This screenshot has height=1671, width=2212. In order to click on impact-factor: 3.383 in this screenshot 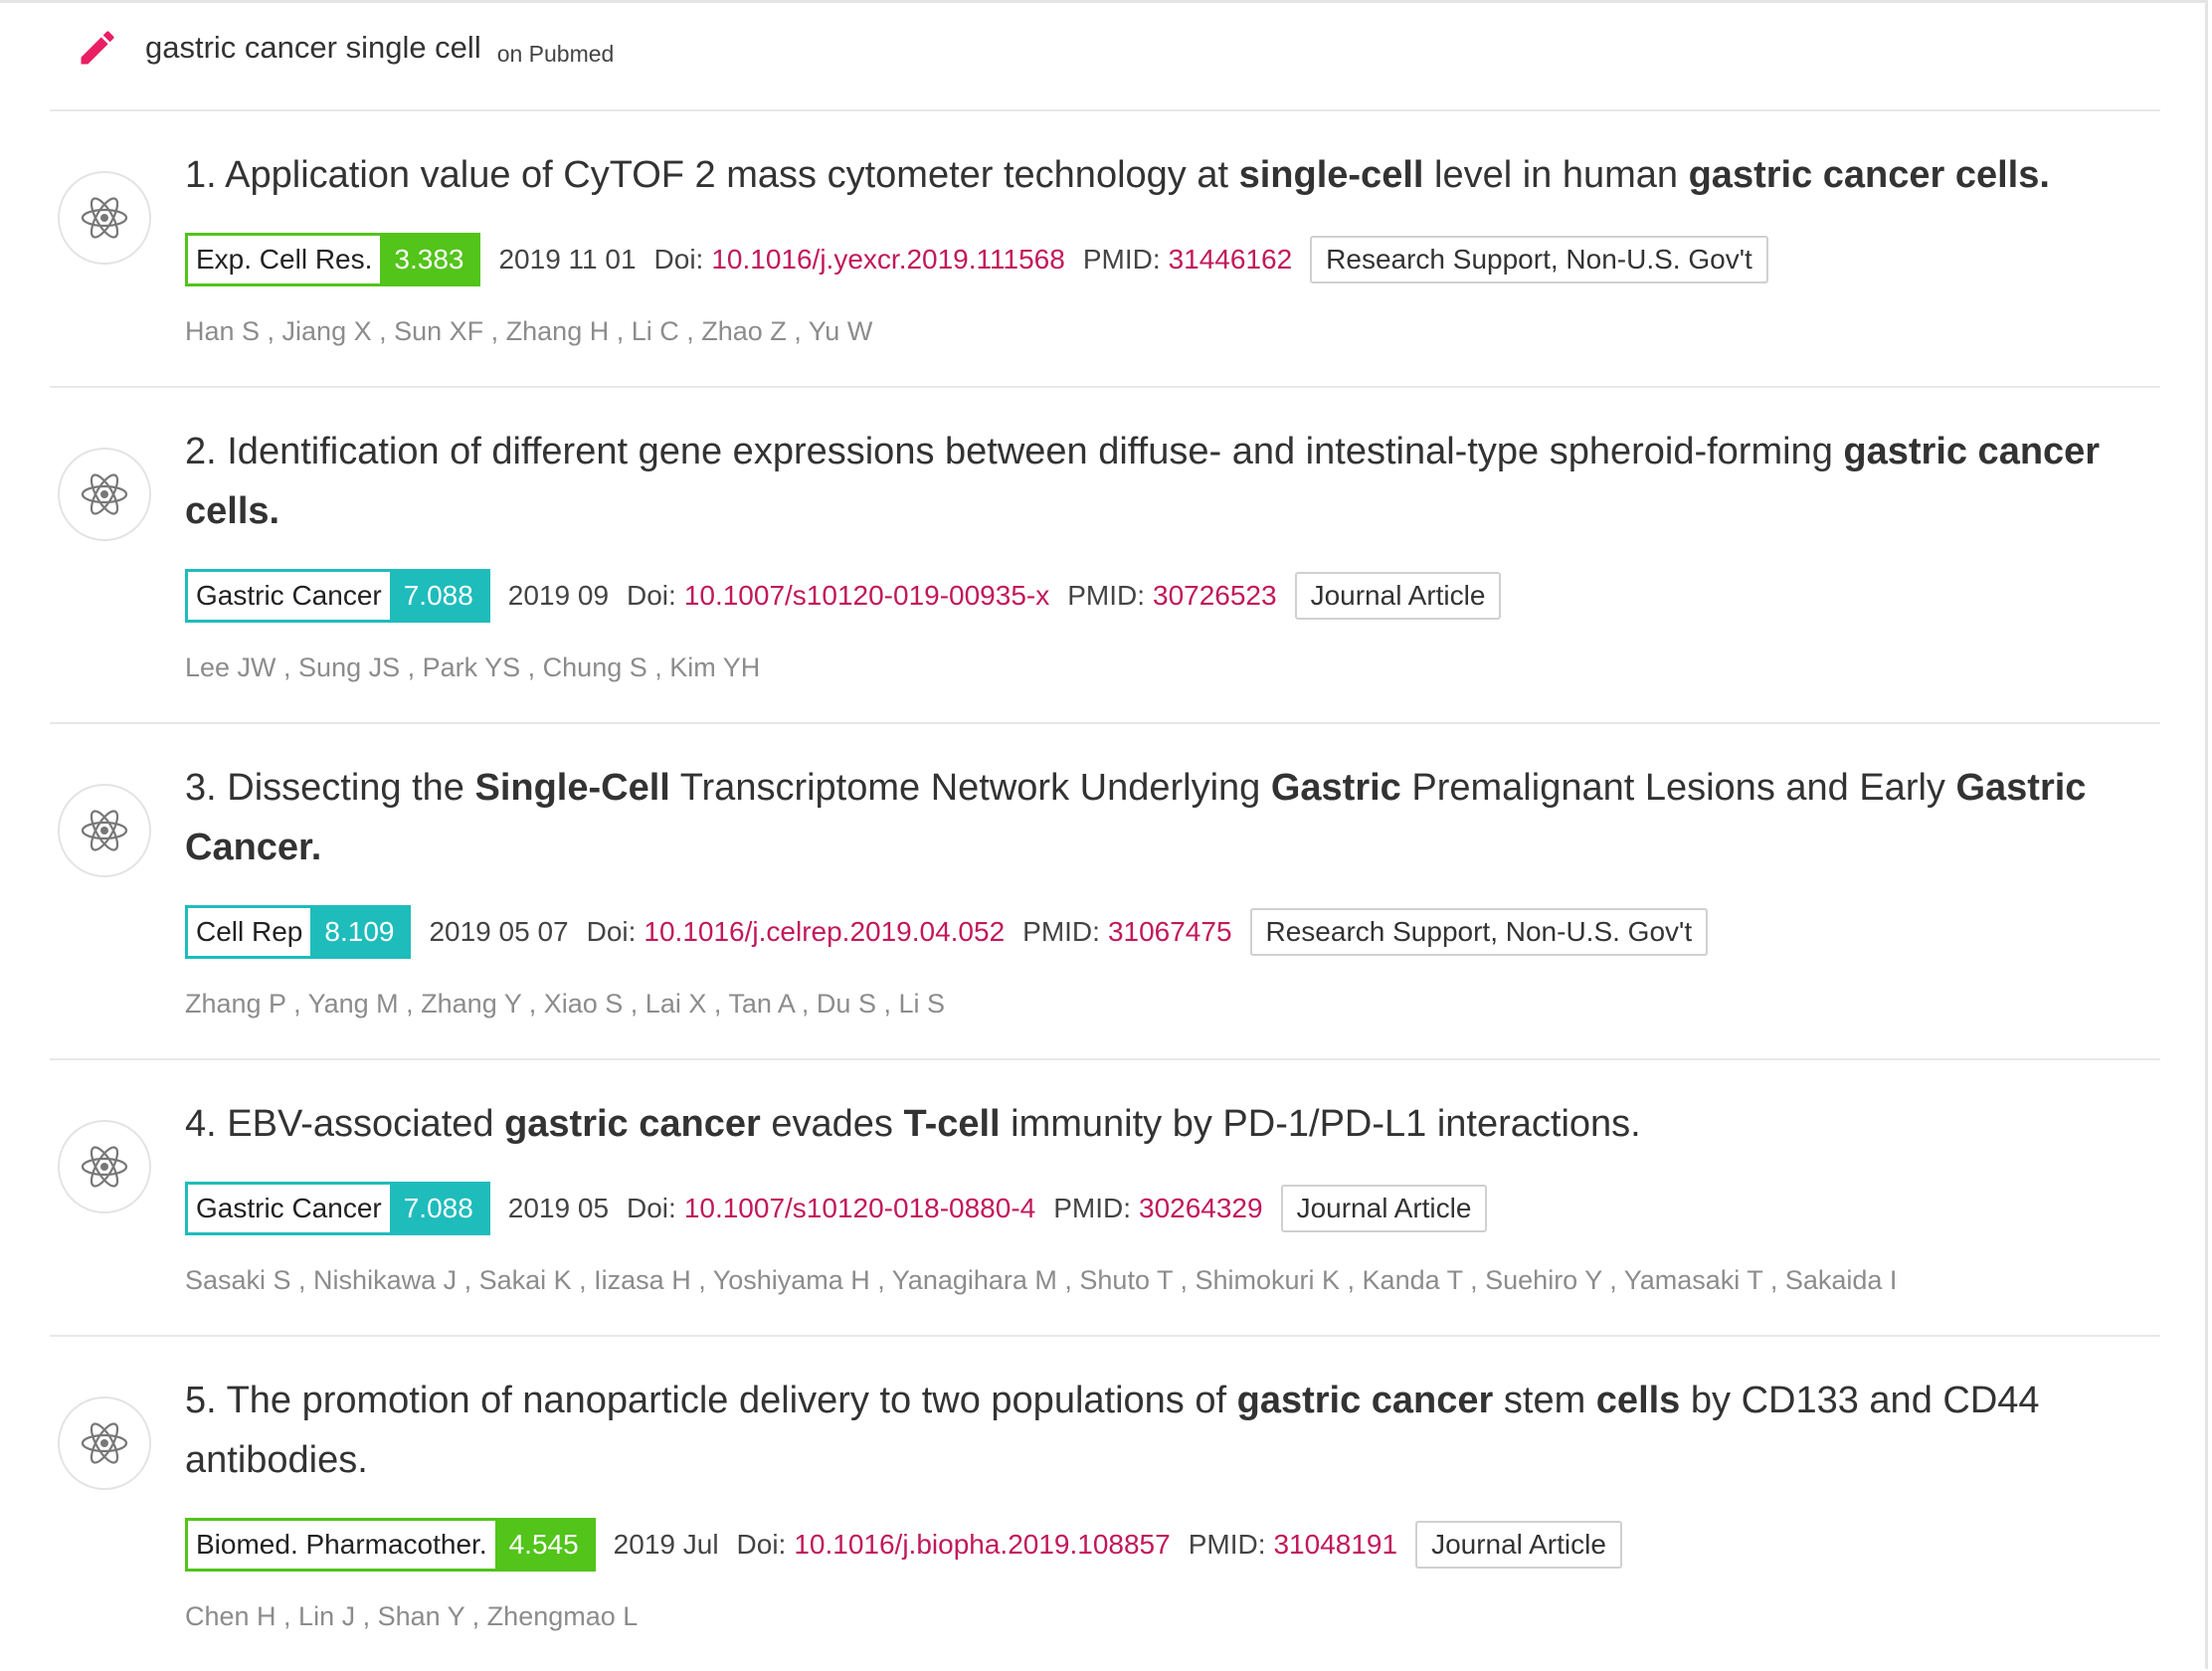, I will do `click(429, 259)`.